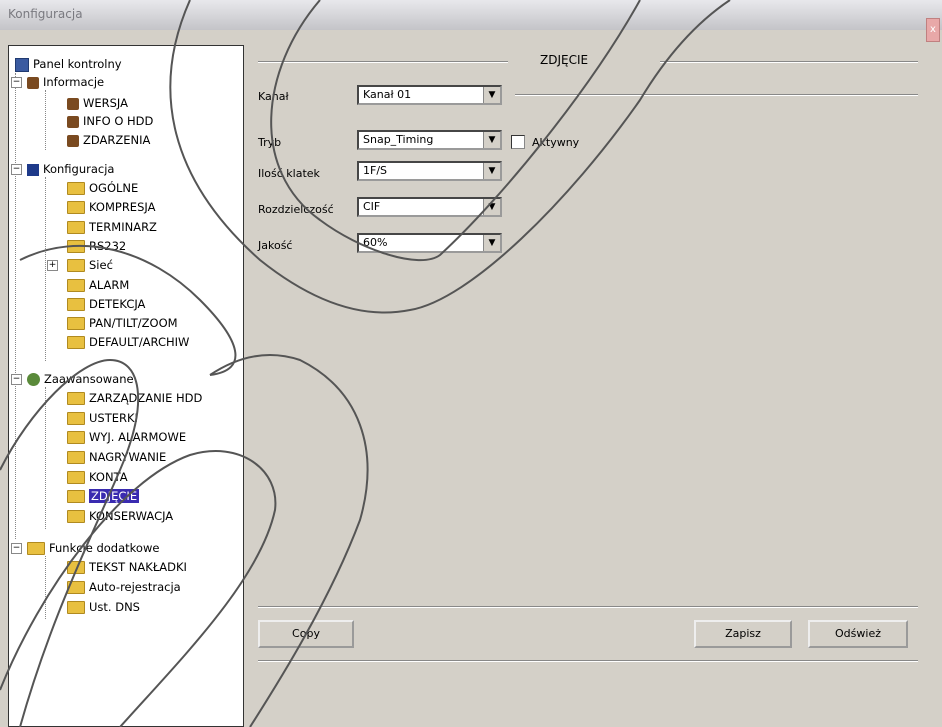 The height and width of the screenshot is (727, 942). Describe the element at coordinates (102, 188) in the screenshot. I see `tree-item-ogolne: OGÓLNE` at that location.